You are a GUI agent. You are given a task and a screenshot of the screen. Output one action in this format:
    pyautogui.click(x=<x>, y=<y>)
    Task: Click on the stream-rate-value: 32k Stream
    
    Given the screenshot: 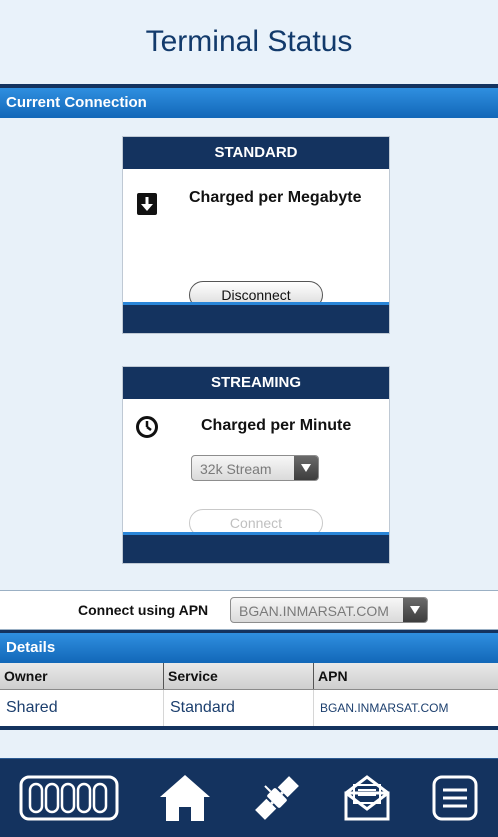 What is the action you would take?
    pyautogui.click(x=236, y=469)
    